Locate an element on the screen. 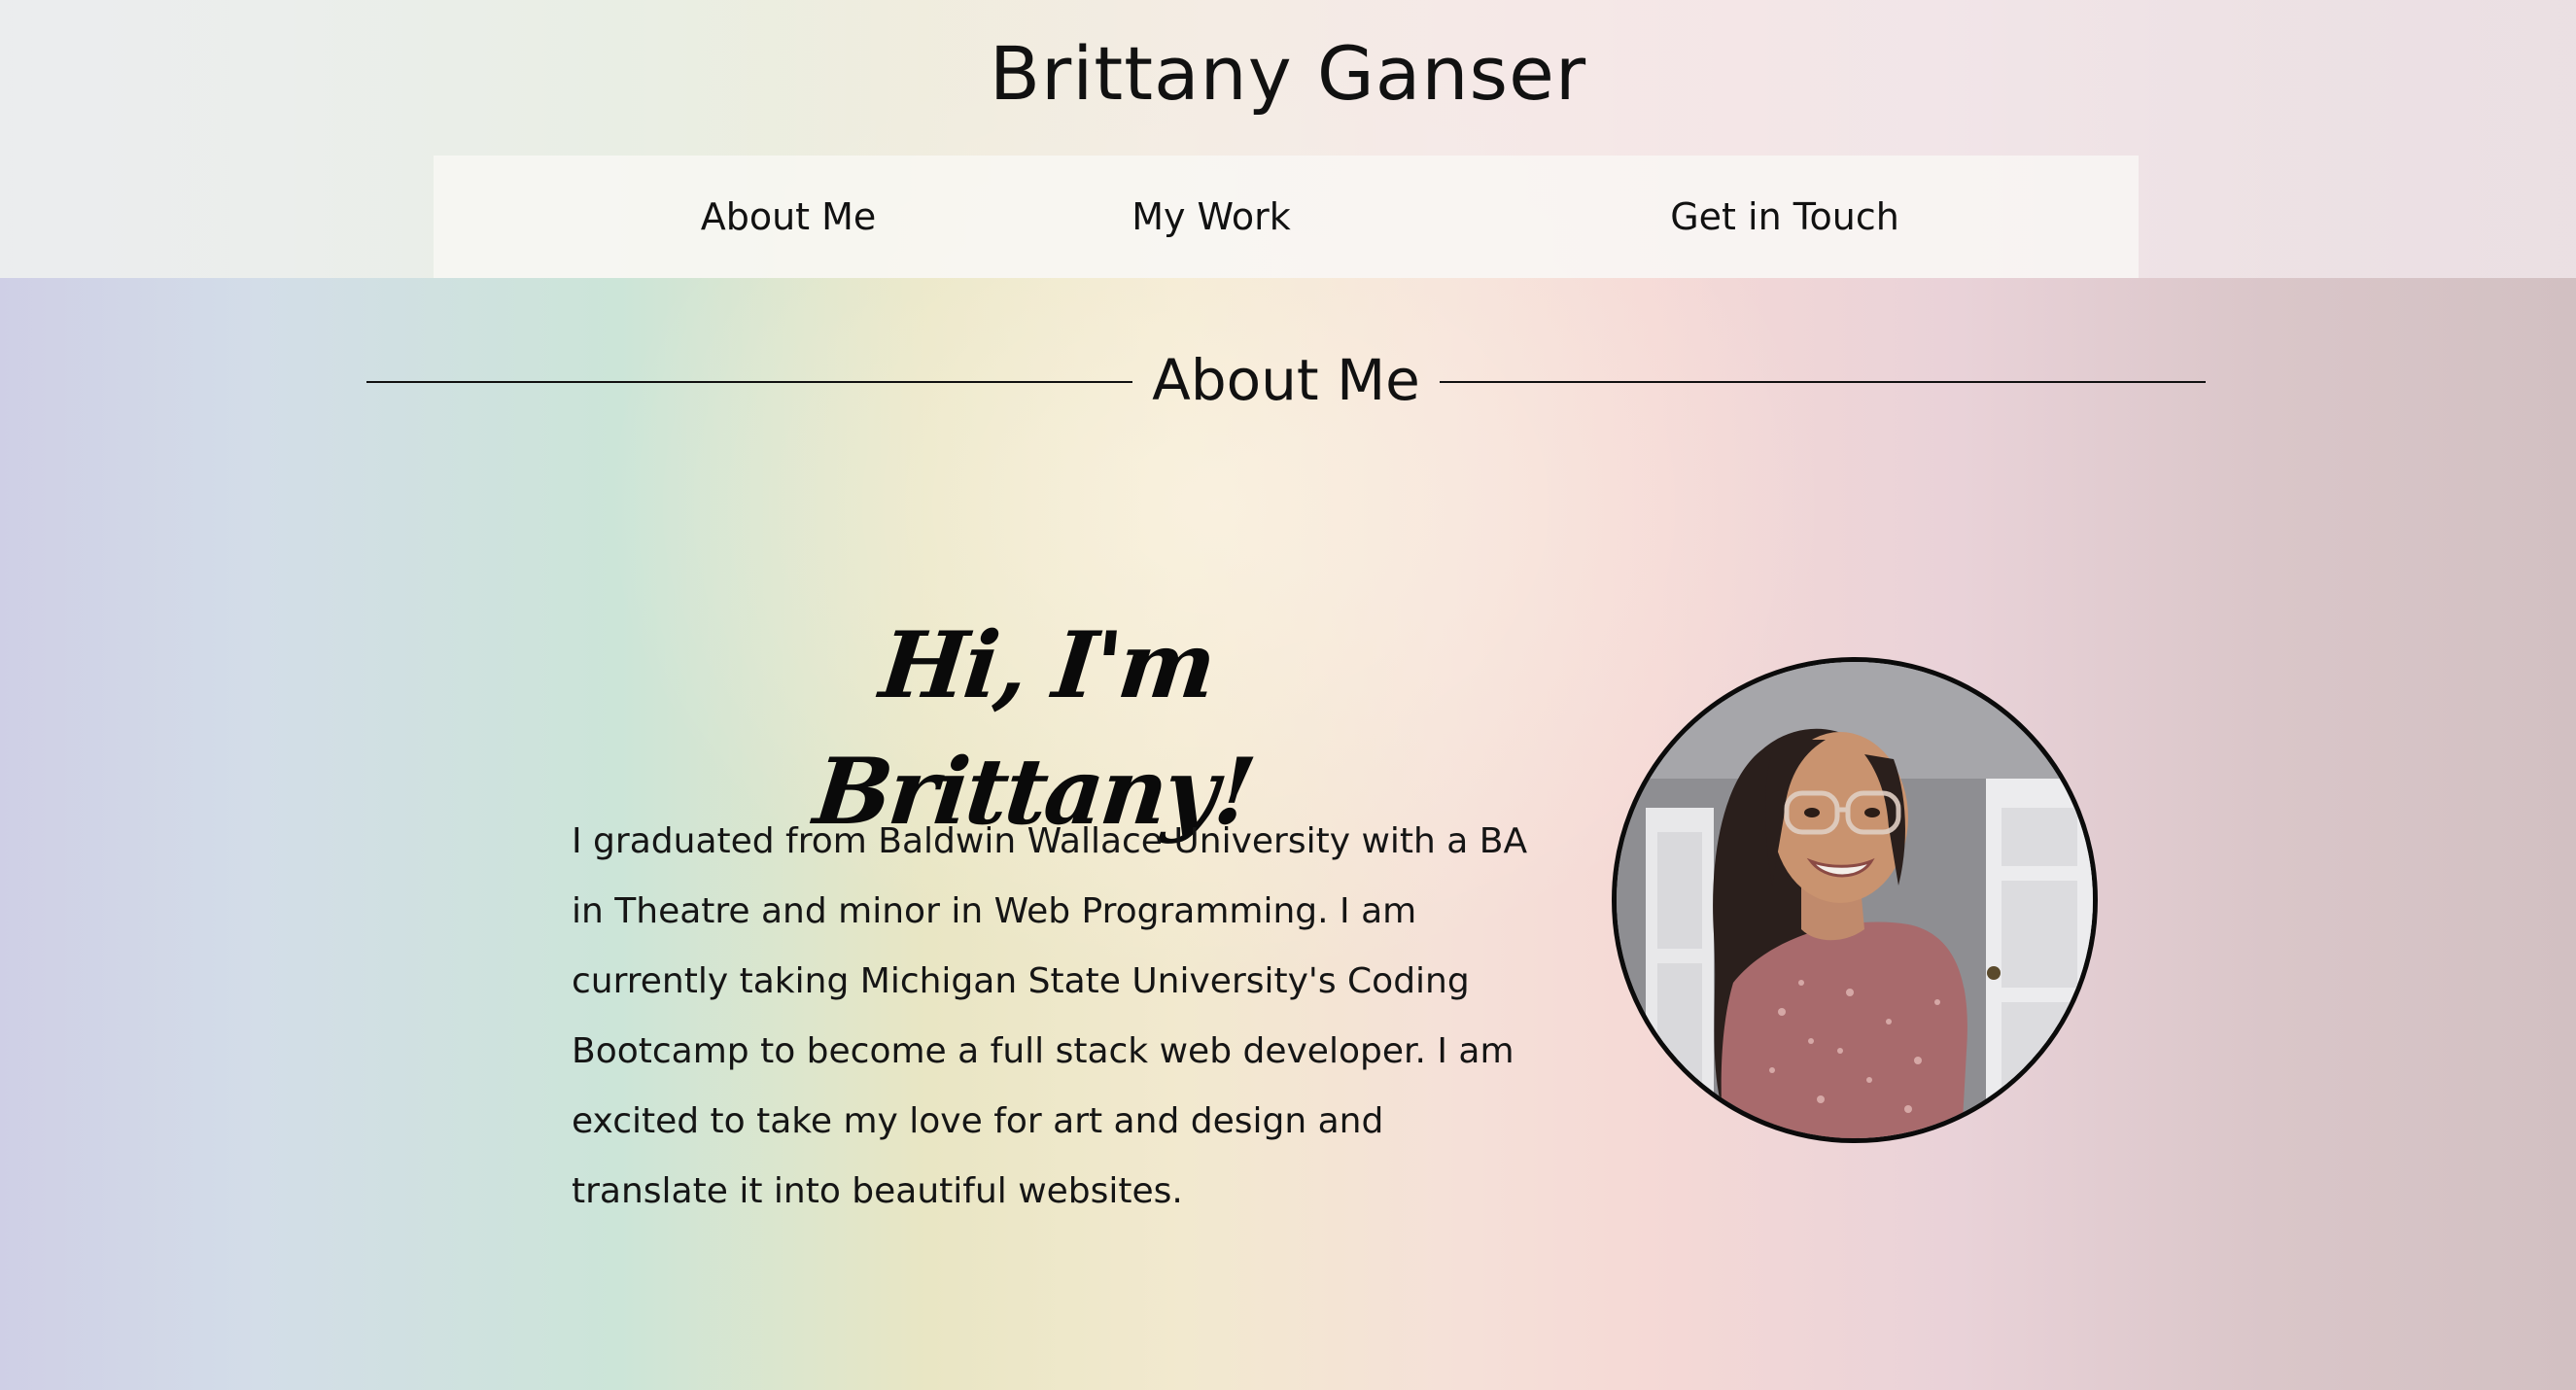 This screenshot has width=2576, height=1390. main-nav: About Me My Work Get in Touch is located at coordinates (1286, 217).